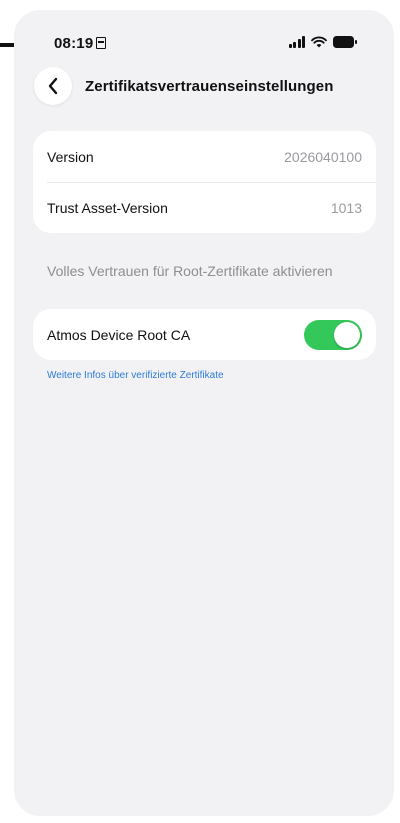 The image size is (400, 823). I want to click on chevron-left-icon, so click(53, 86).